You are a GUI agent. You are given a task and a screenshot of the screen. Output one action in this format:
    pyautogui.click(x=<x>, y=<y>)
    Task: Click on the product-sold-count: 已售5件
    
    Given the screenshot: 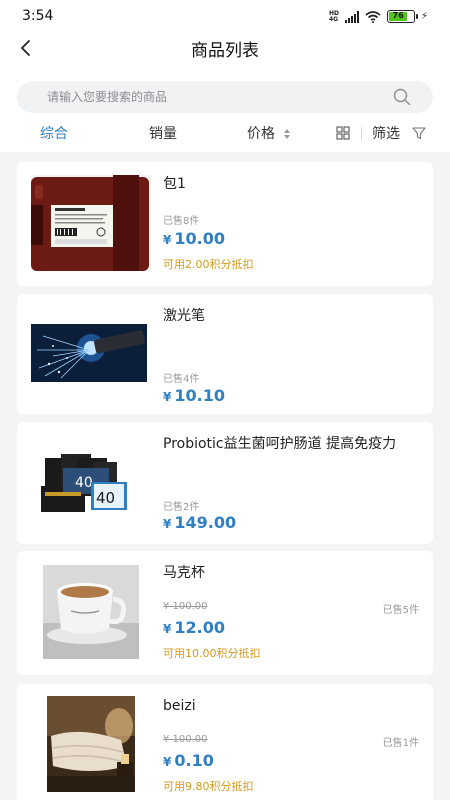 What is the action you would take?
    pyautogui.click(x=400, y=610)
    